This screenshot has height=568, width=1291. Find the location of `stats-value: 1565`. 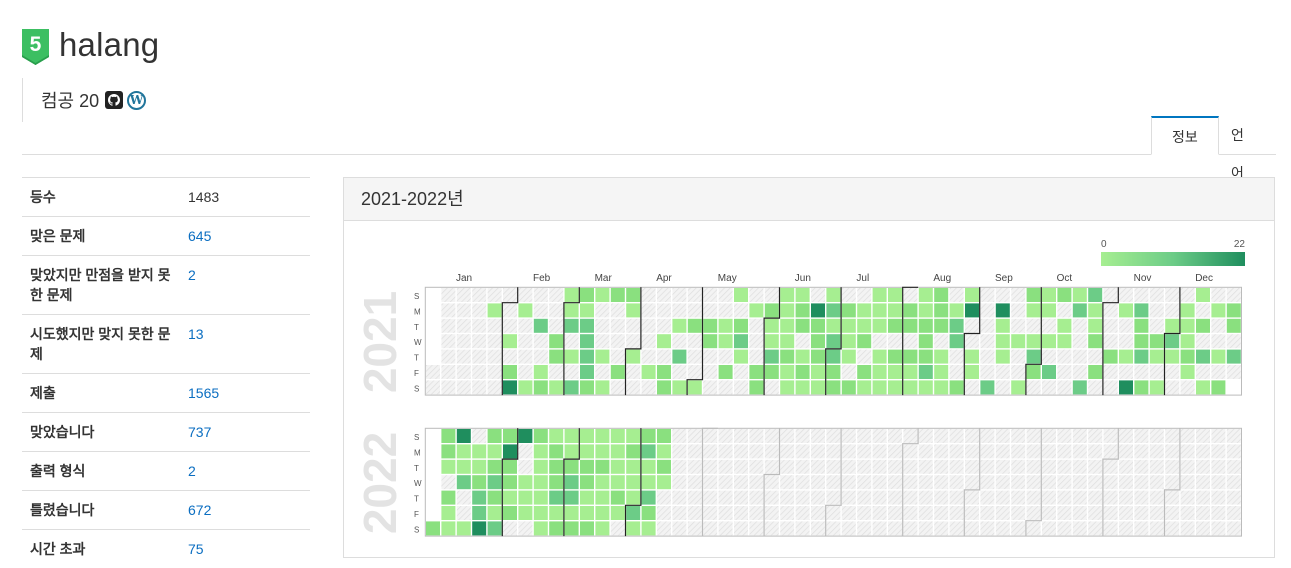

stats-value: 1565 is located at coordinates (203, 393).